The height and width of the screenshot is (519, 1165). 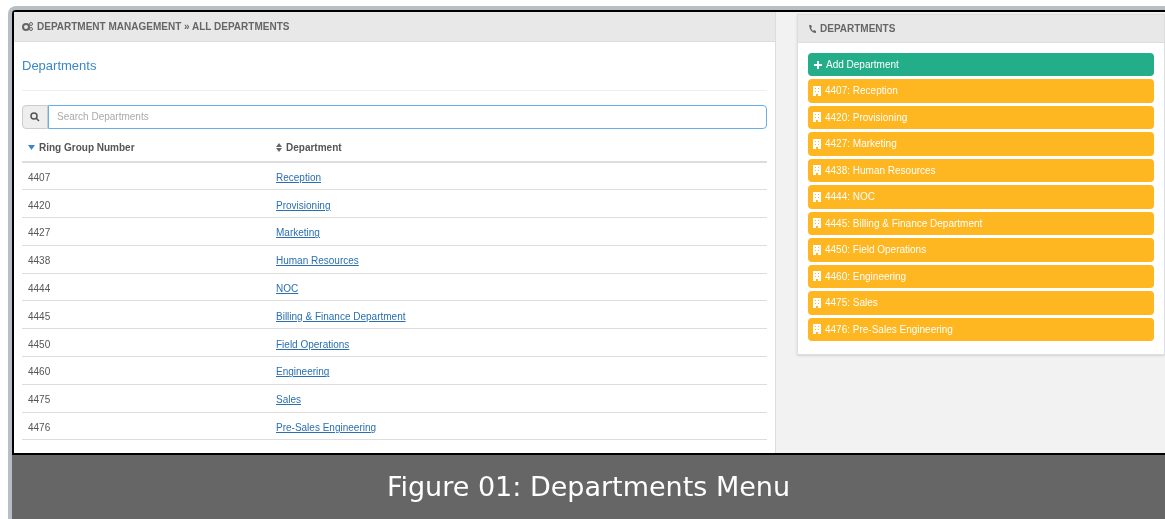 I want to click on search-icon, so click(x=35, y=116).